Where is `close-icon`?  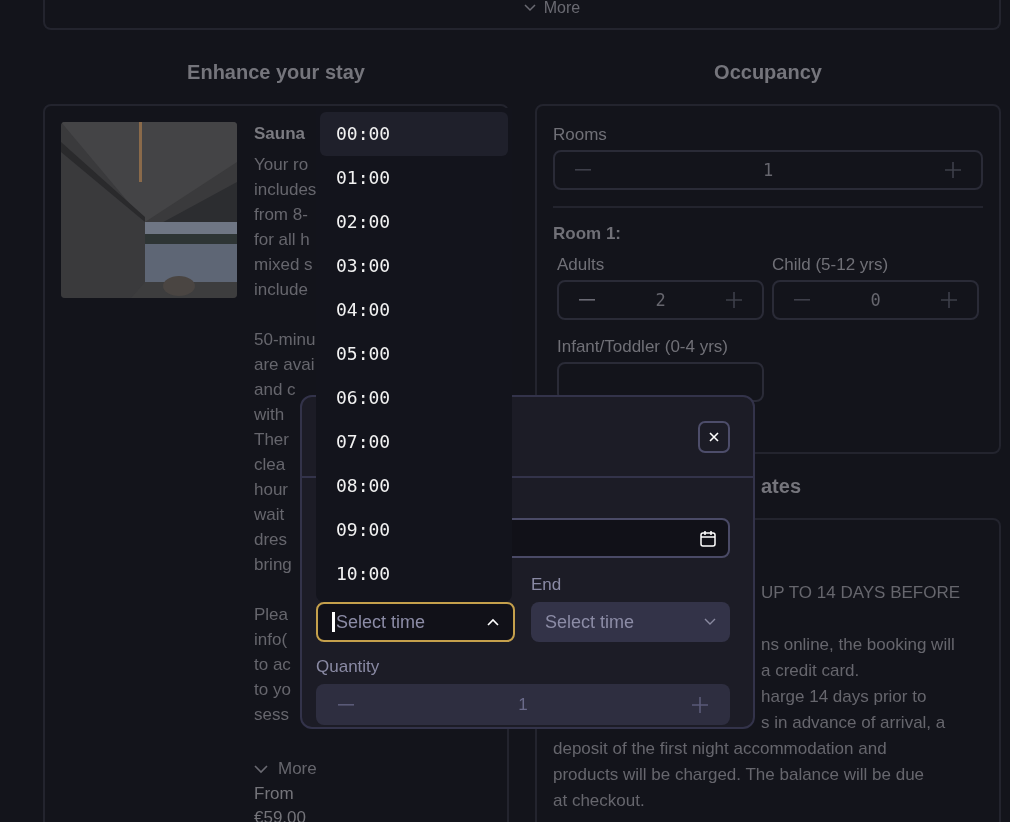 close-icon is located at coordinates (714, 436).